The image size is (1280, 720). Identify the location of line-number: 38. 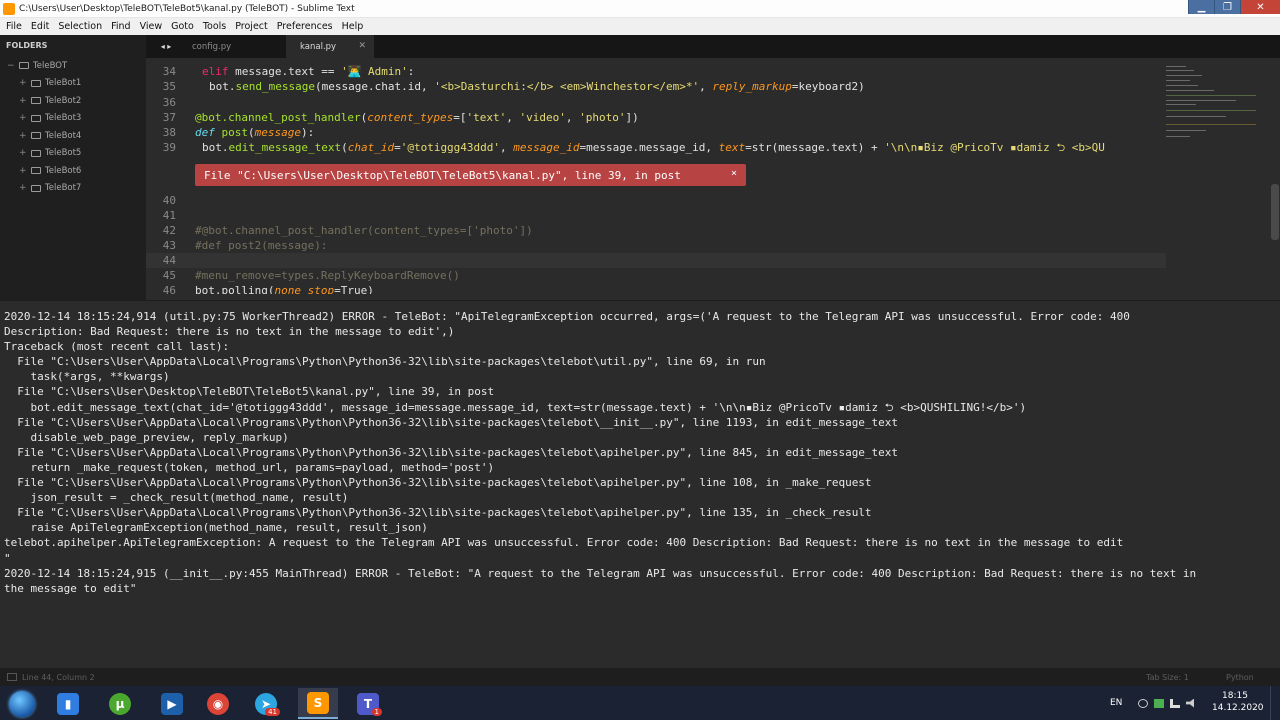
(169, 132).